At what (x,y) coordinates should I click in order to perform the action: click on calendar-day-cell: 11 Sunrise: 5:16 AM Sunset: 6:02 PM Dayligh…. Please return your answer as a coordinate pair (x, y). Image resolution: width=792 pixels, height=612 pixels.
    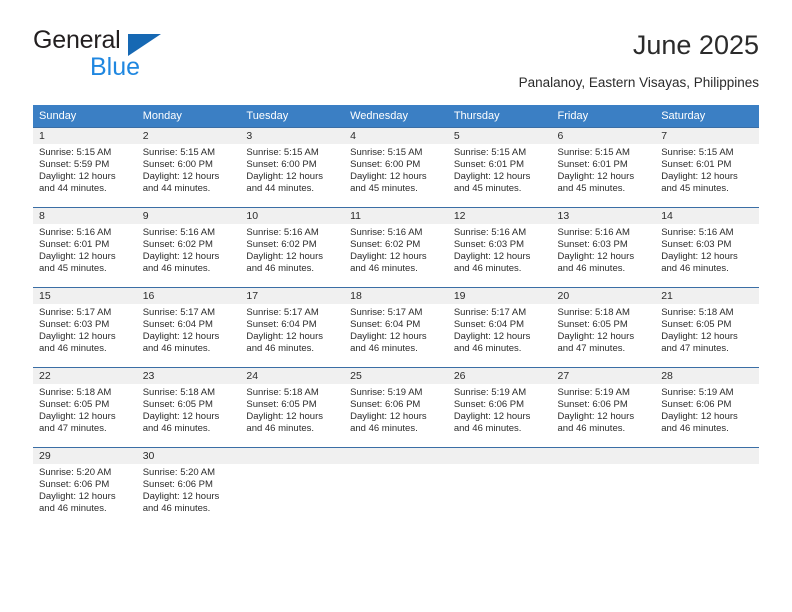
    Looking at the image, I should click on (396, 247).